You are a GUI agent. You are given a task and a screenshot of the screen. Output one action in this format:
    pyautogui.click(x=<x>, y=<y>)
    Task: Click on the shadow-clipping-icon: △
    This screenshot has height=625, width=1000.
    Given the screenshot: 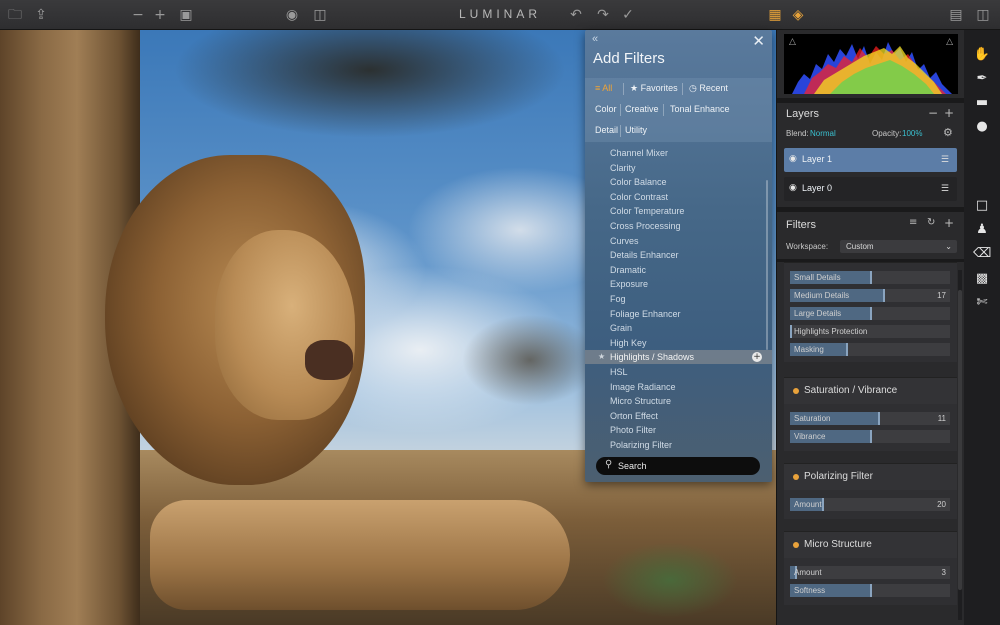 What is the action you would take?
    pyautogui.click(x=792, y=42)
    